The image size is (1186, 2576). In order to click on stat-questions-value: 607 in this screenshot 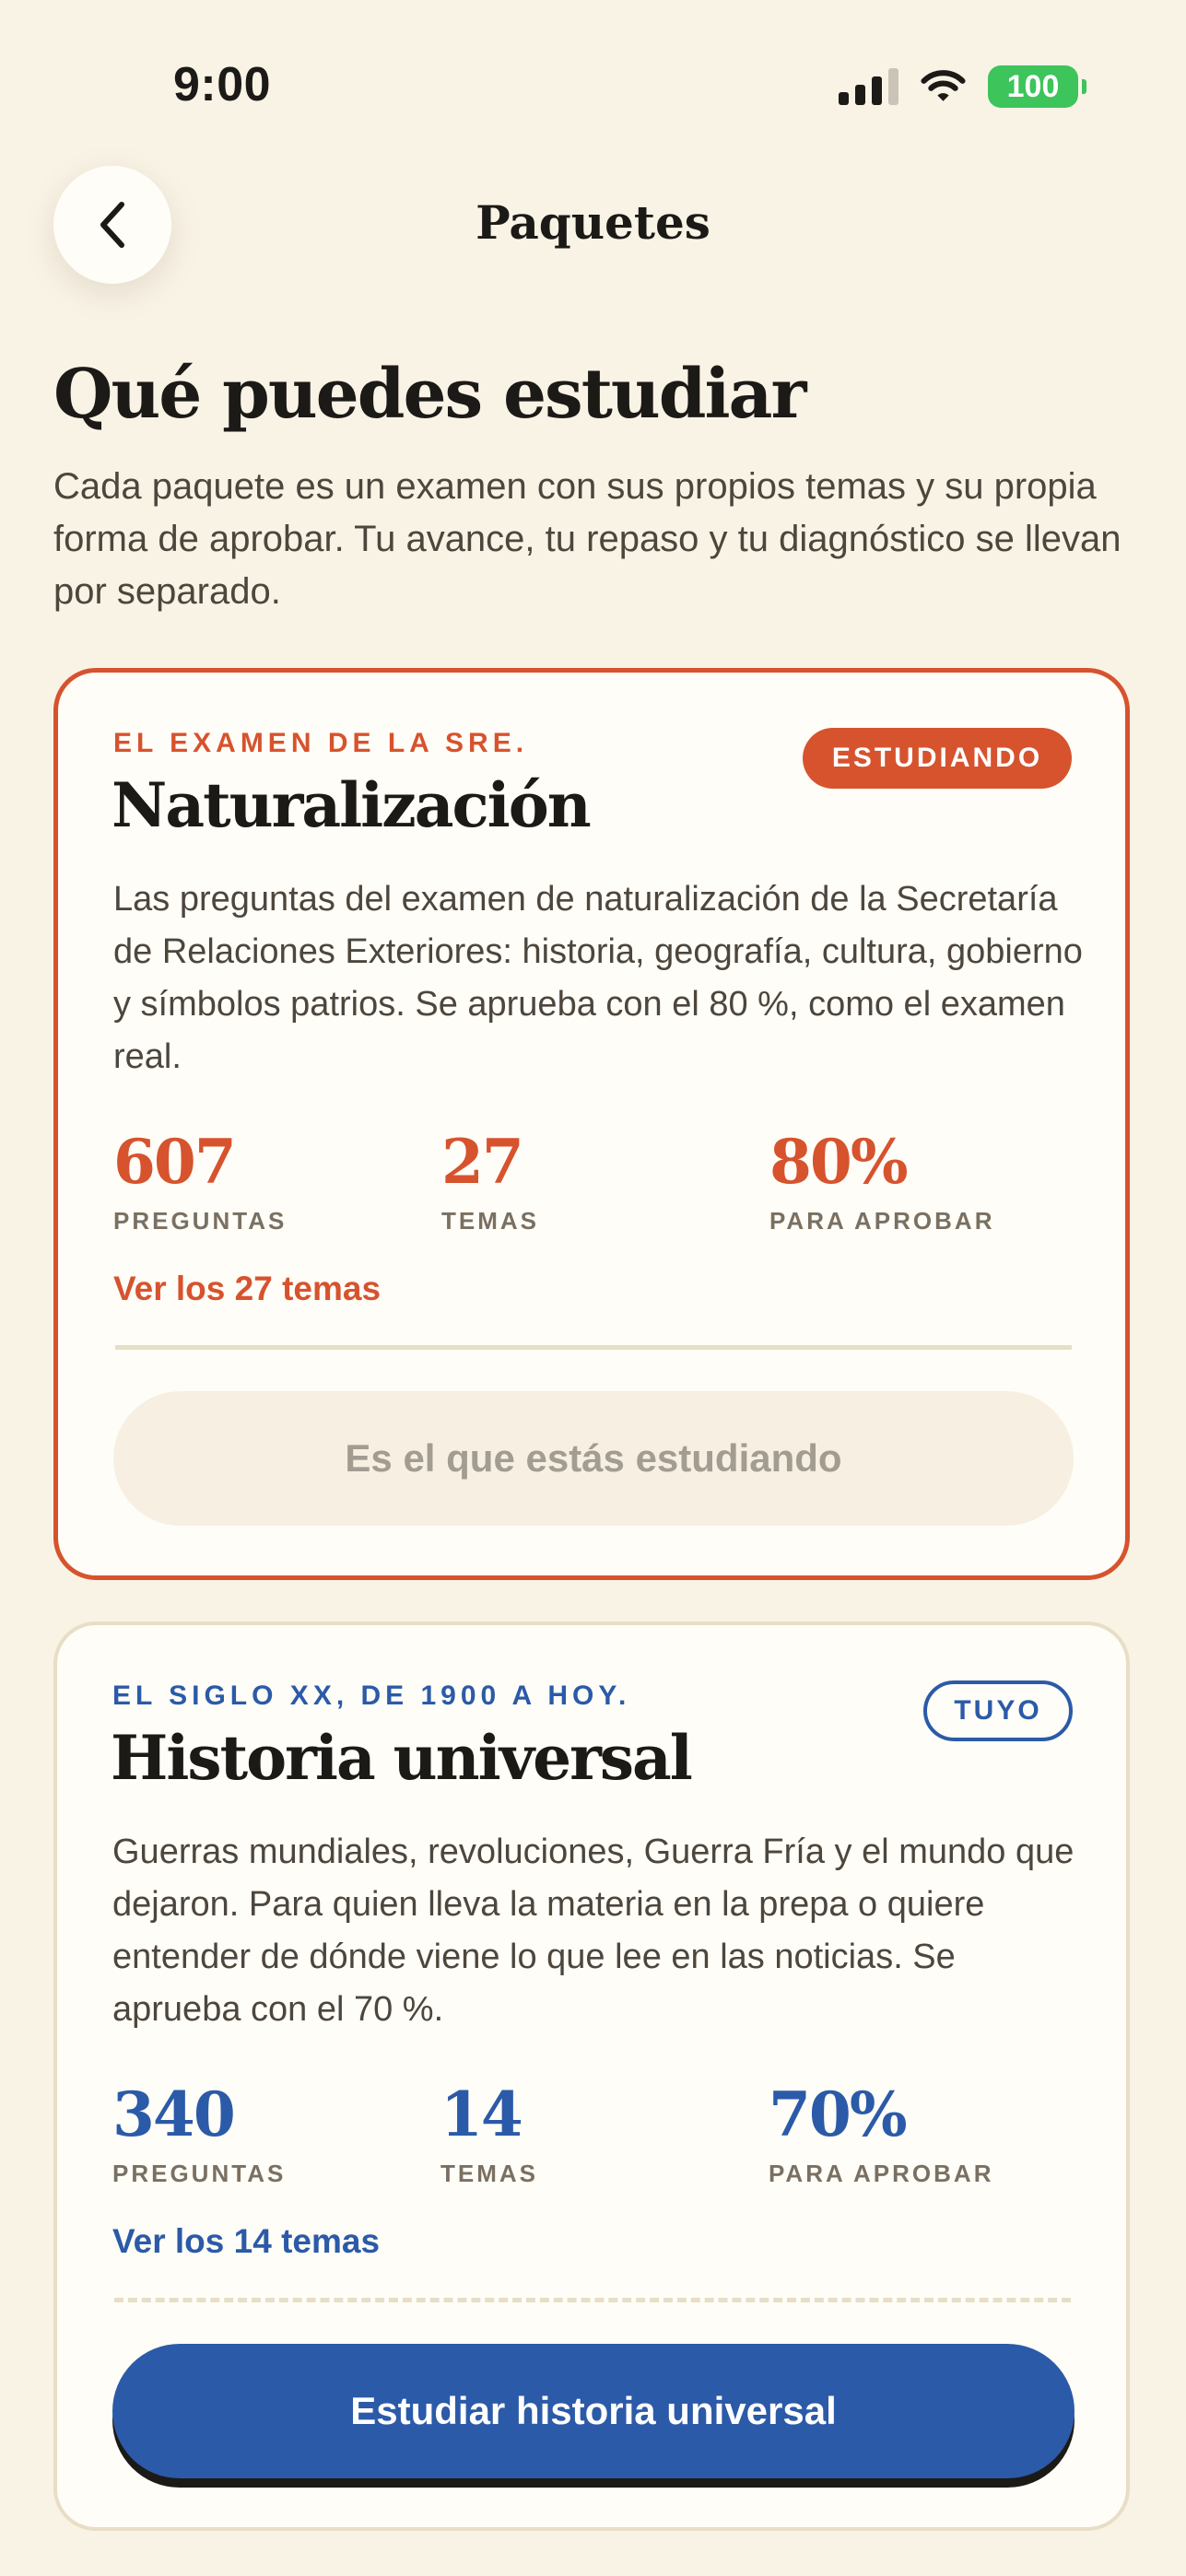, I will do `click(175, 1162)`.